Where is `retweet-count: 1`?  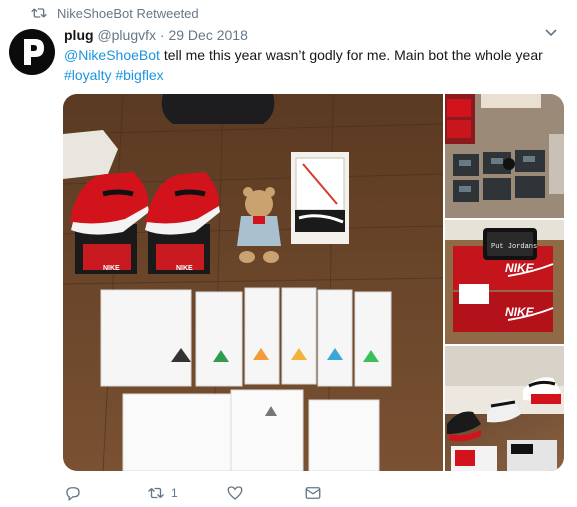
retweet-count: 1 is located at coordinates (174, 493).